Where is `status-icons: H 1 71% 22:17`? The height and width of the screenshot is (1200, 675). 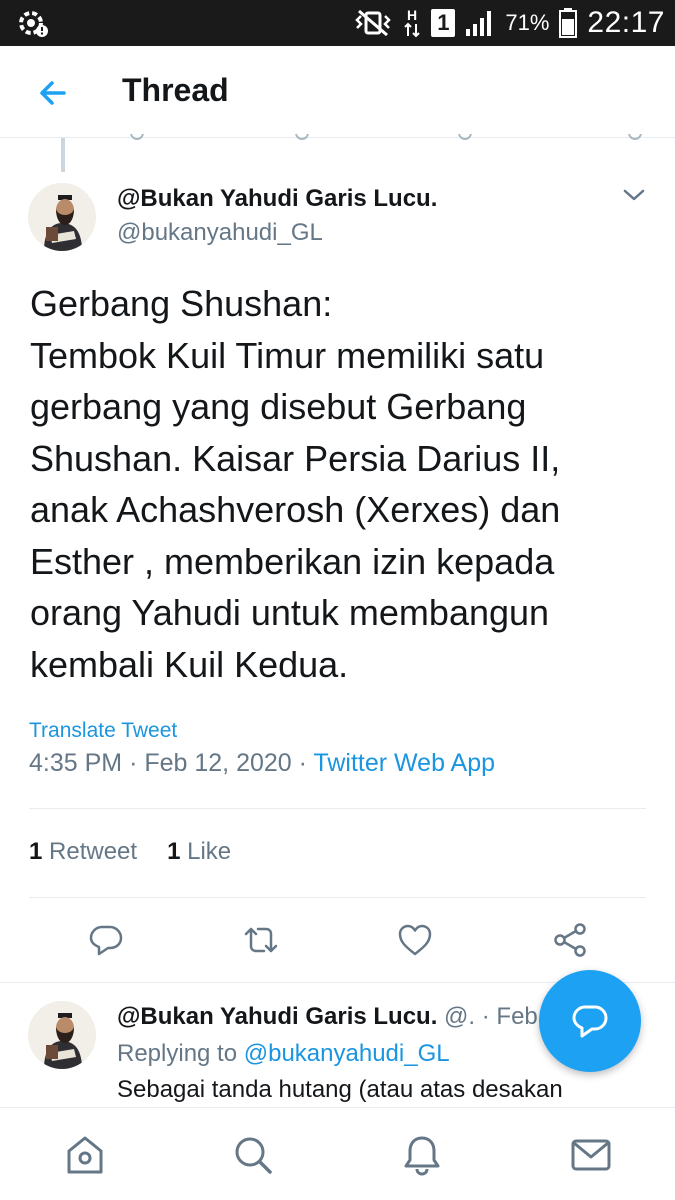 status-icons: H 1 71% 22:17 is located at coordinates (509, 23).